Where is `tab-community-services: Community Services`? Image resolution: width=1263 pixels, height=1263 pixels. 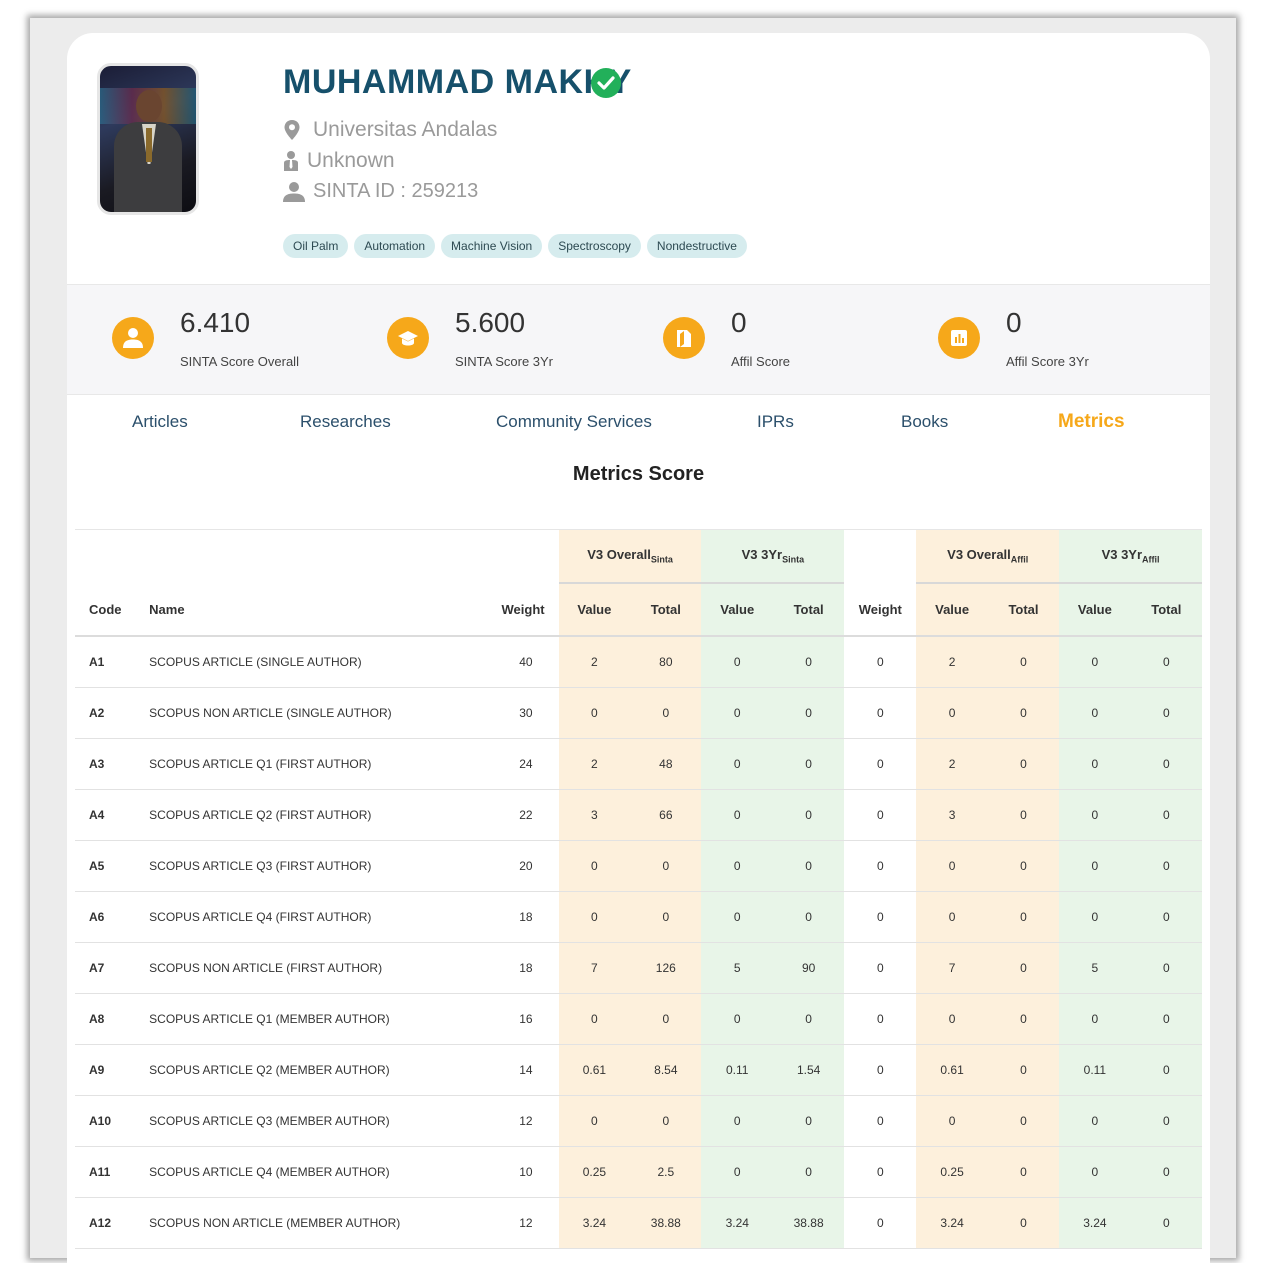 tab-community-services: Community Services is located at coordinates (574, 422).